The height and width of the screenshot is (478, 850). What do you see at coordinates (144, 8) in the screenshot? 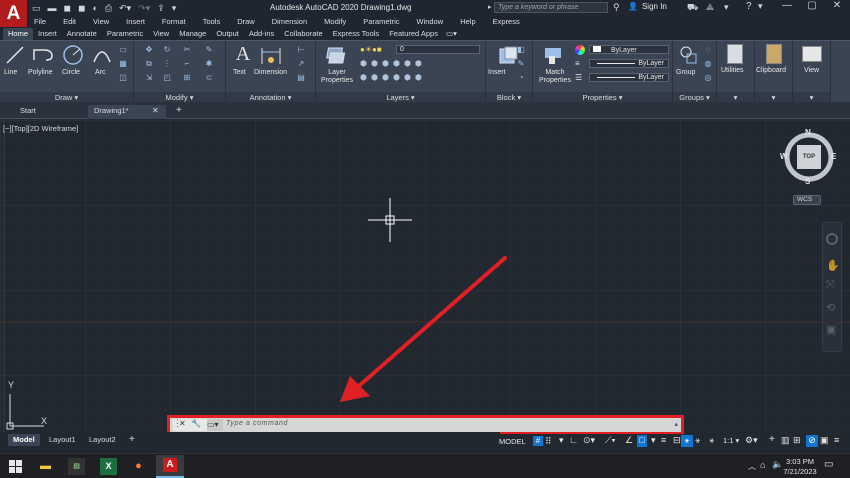
I see `redo-icon: ↷▾` at bounding box center [144, 8].